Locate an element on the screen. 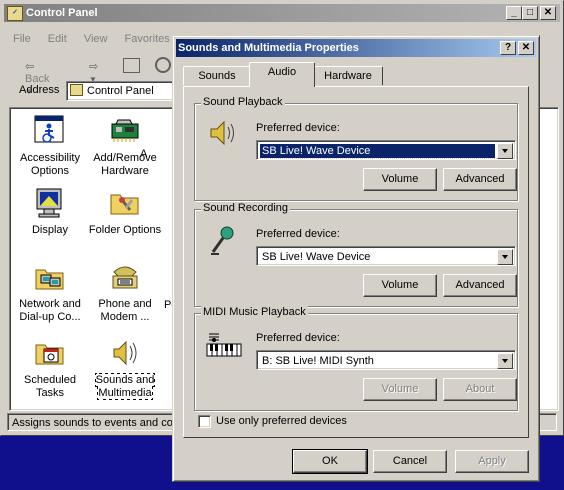 The height and width of the screenshot is (490, 564). group-title: Sound Playback is located at coordinates (243, 102).